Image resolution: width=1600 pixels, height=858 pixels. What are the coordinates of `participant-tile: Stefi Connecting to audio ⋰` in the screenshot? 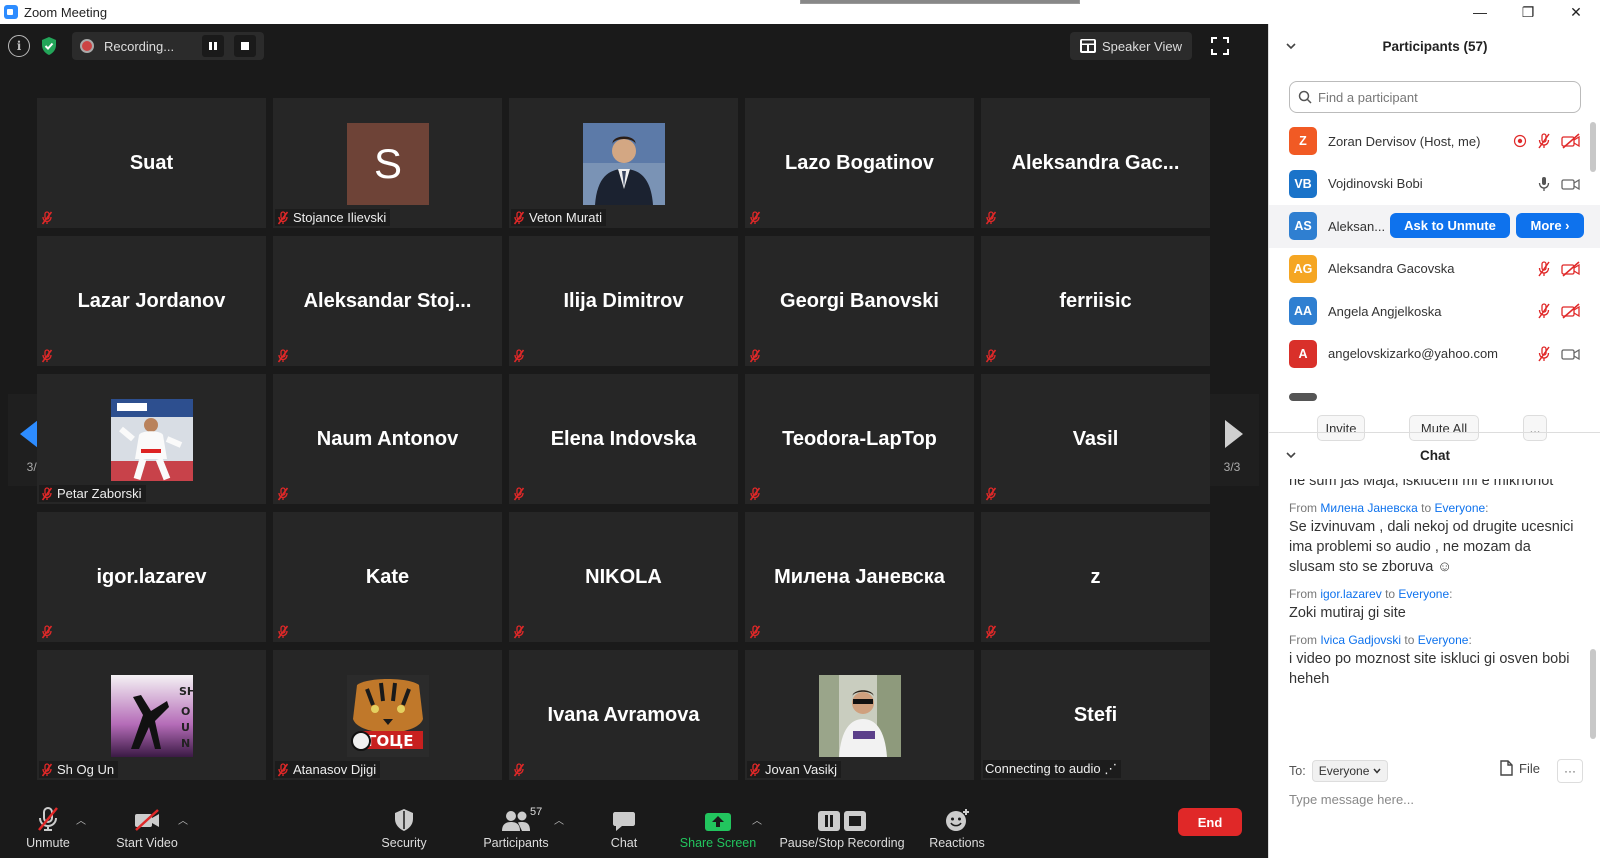 It's located at (1095, 715).